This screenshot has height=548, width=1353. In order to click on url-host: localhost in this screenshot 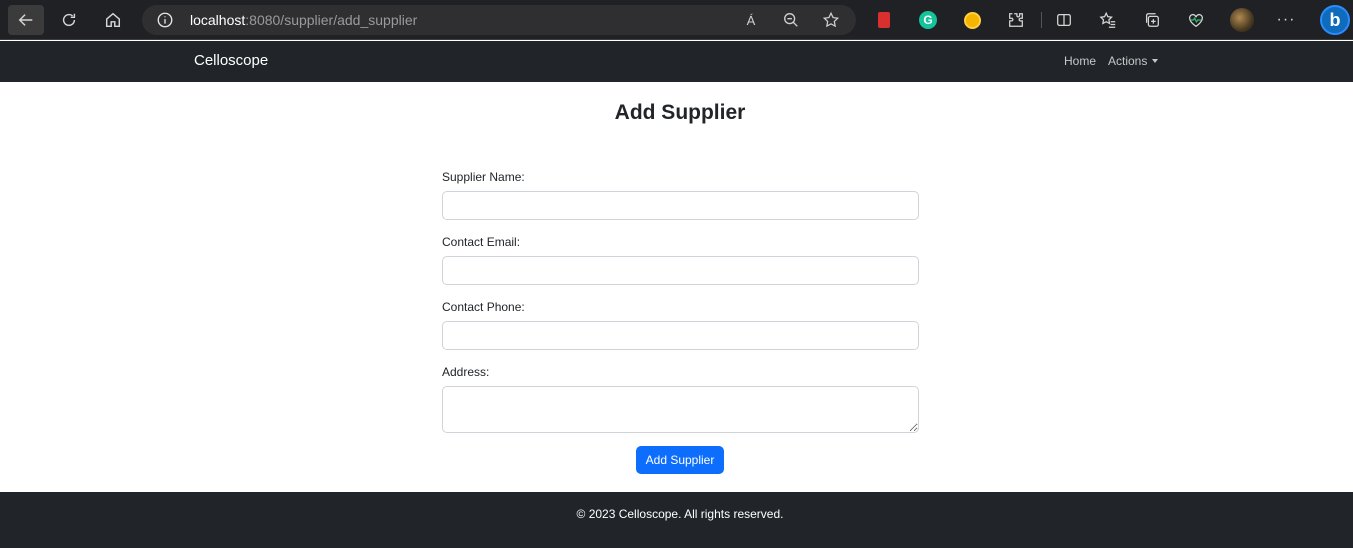, I will do `click(218, 20)`.